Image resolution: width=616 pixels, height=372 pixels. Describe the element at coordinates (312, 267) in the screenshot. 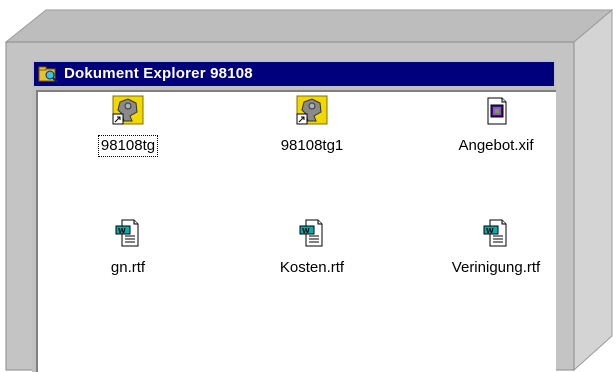

I see `file-name: Kosten.rtf` at that location.